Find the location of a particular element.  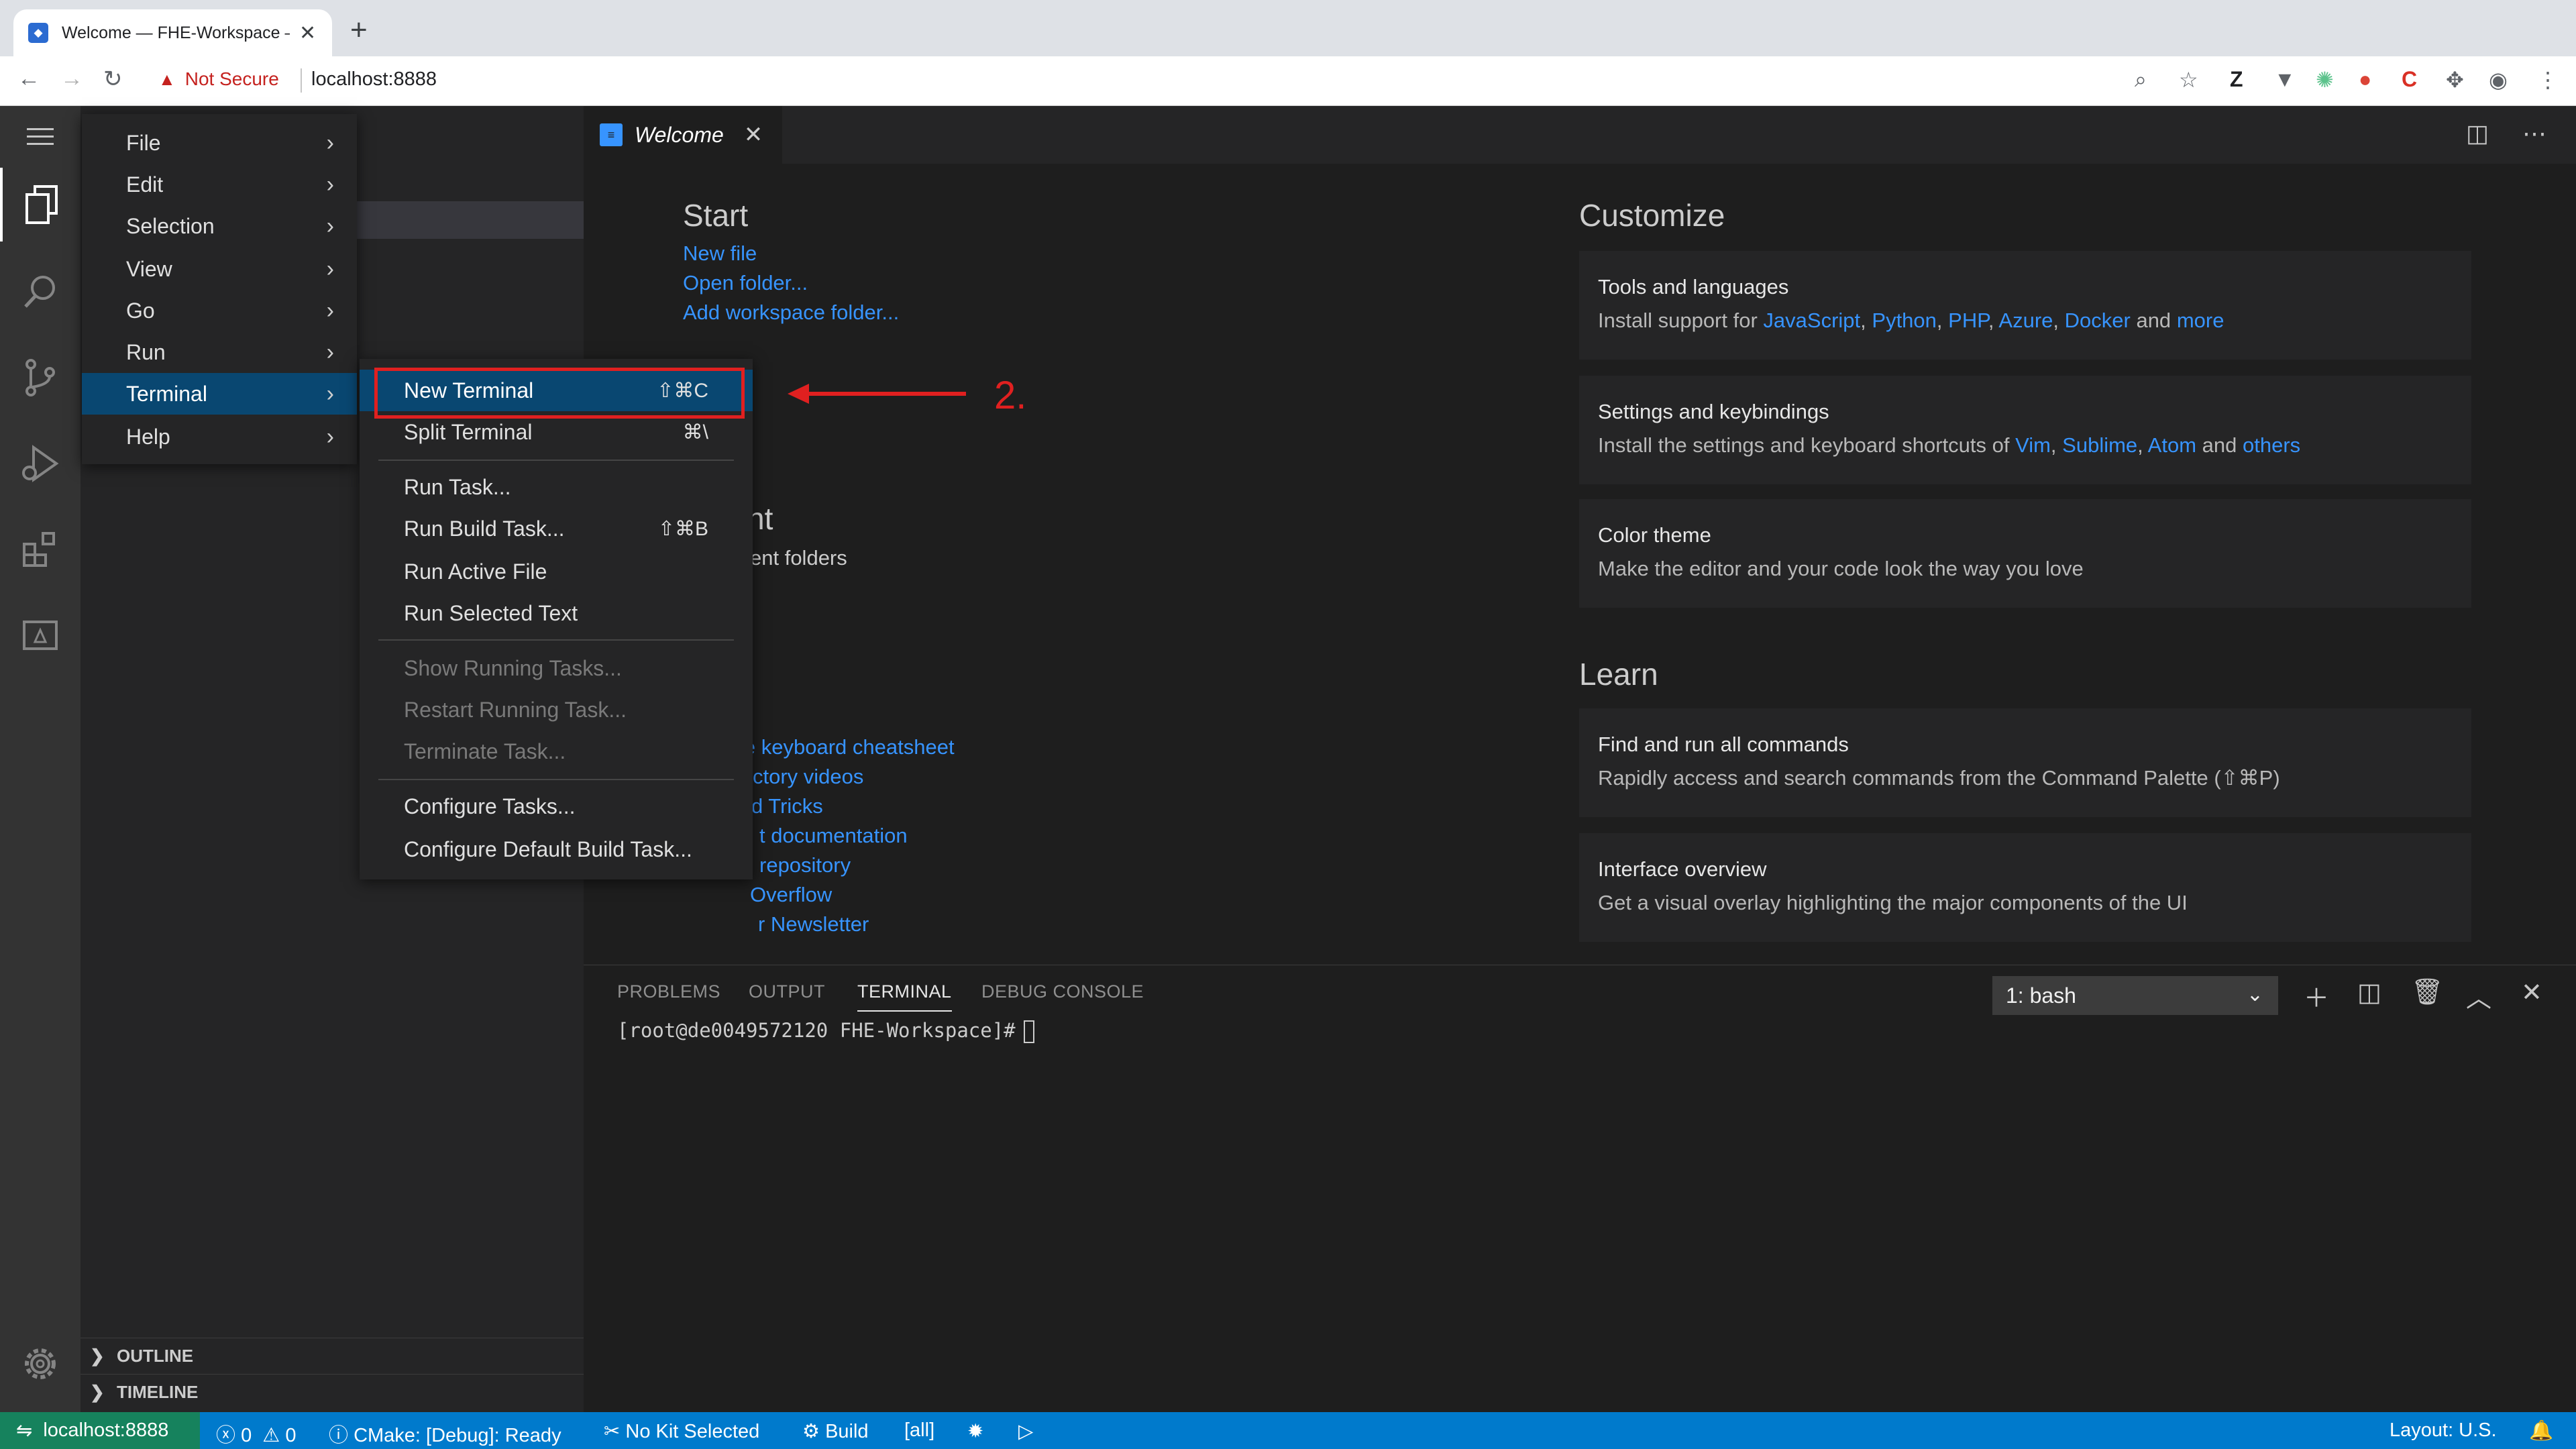

extensions-puzzle-icon: ✥ is located at coordinates (2455, 80).